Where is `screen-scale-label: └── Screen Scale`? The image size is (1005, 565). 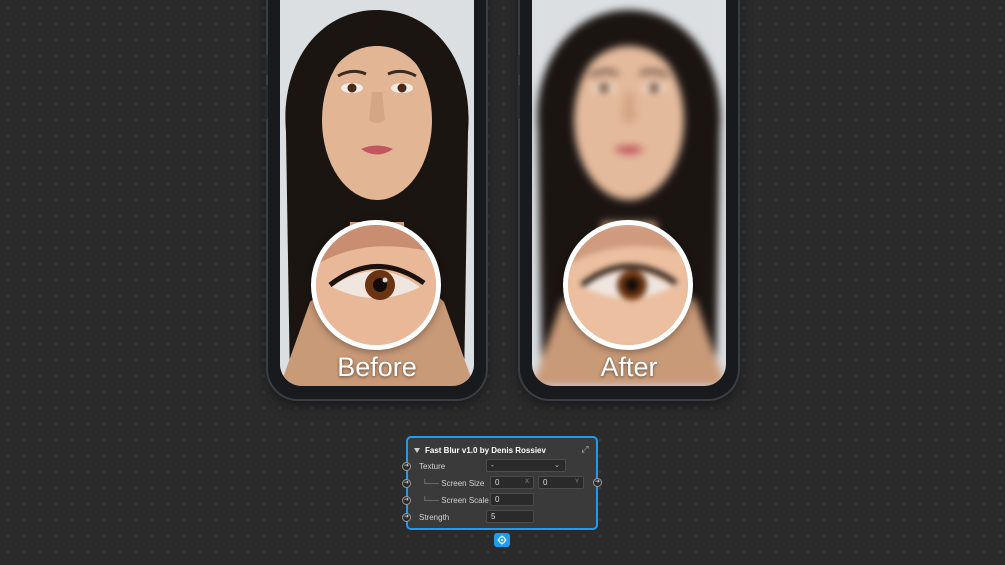
screen-scale-label: └── Screen Scale is located at coordinates (455, 500).